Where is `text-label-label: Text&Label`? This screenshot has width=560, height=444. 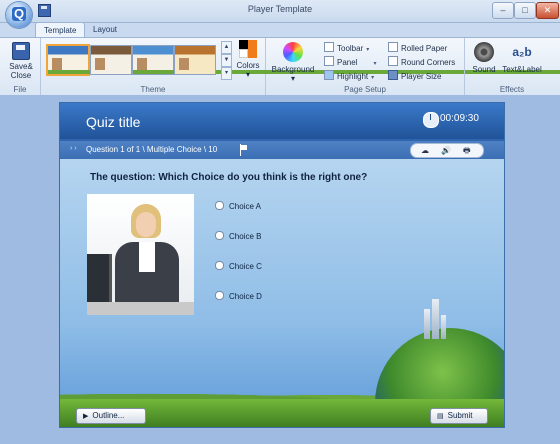
text-label-label: Text&Label is located at coordinates (522, 69).